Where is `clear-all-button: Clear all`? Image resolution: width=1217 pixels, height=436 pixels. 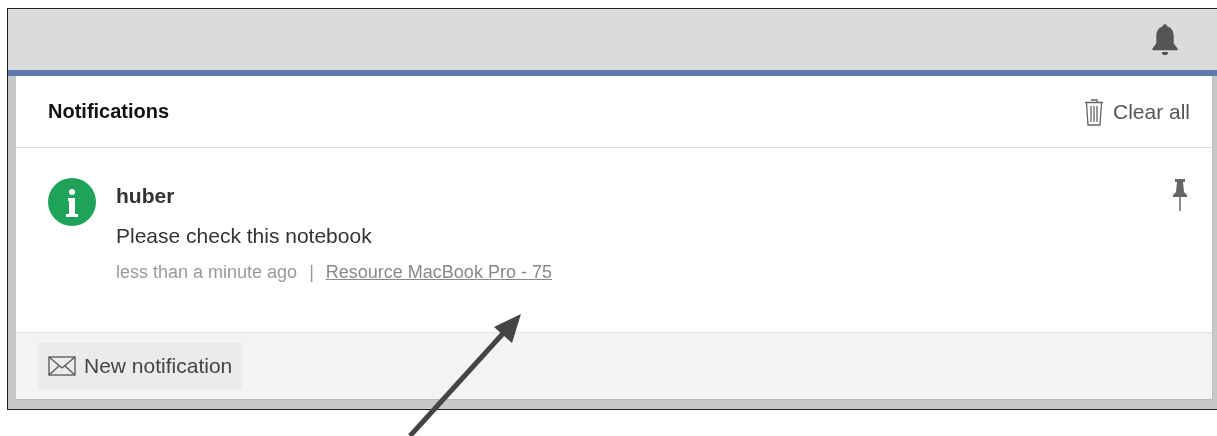
clear-all-button: Clear all is located at coordinates (1136, 111).